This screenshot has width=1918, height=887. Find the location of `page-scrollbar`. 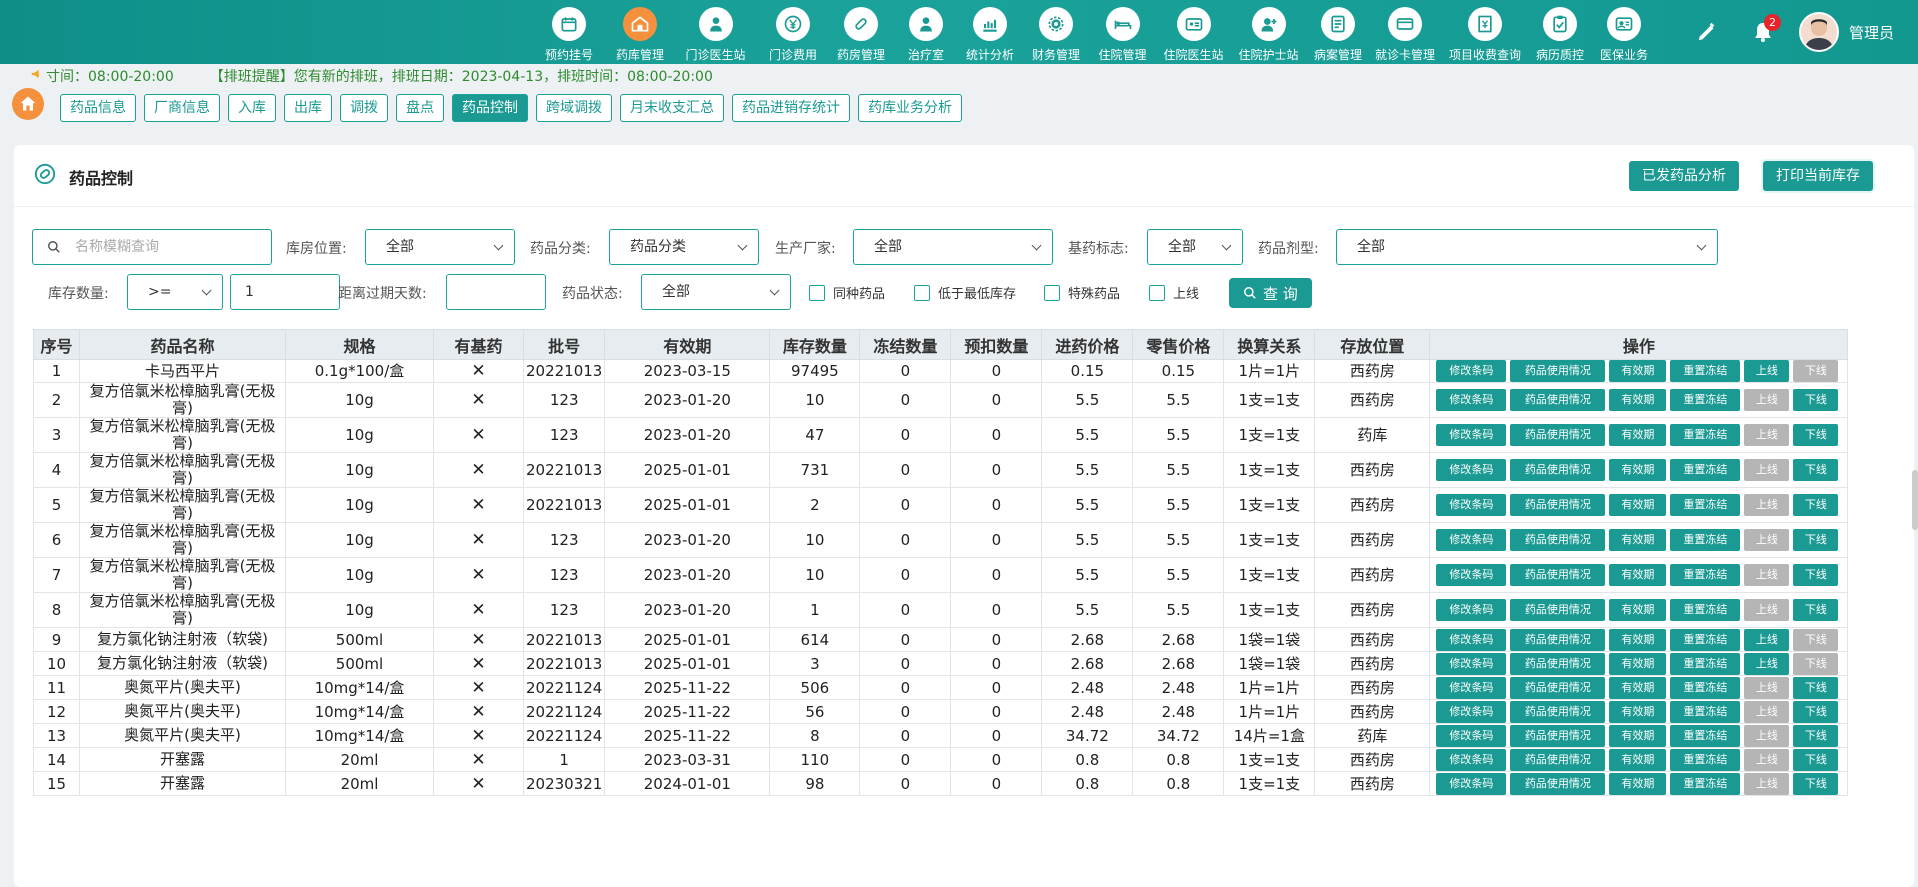

page-scrollbar is located at coordinates (1915, 500).